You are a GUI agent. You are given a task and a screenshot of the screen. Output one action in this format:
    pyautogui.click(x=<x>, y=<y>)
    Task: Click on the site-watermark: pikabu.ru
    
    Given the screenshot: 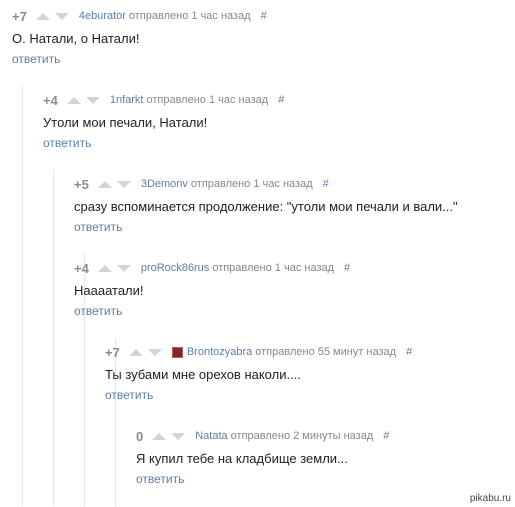 What is the action you would take?
    pyautogui.click(x=490, y=498)
    